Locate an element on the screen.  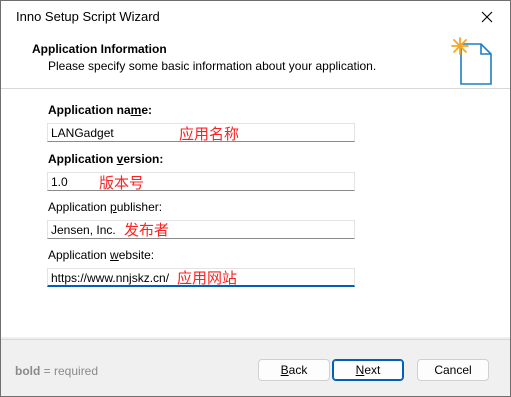
wizard-document-icon is located at coordinates (471, 61).